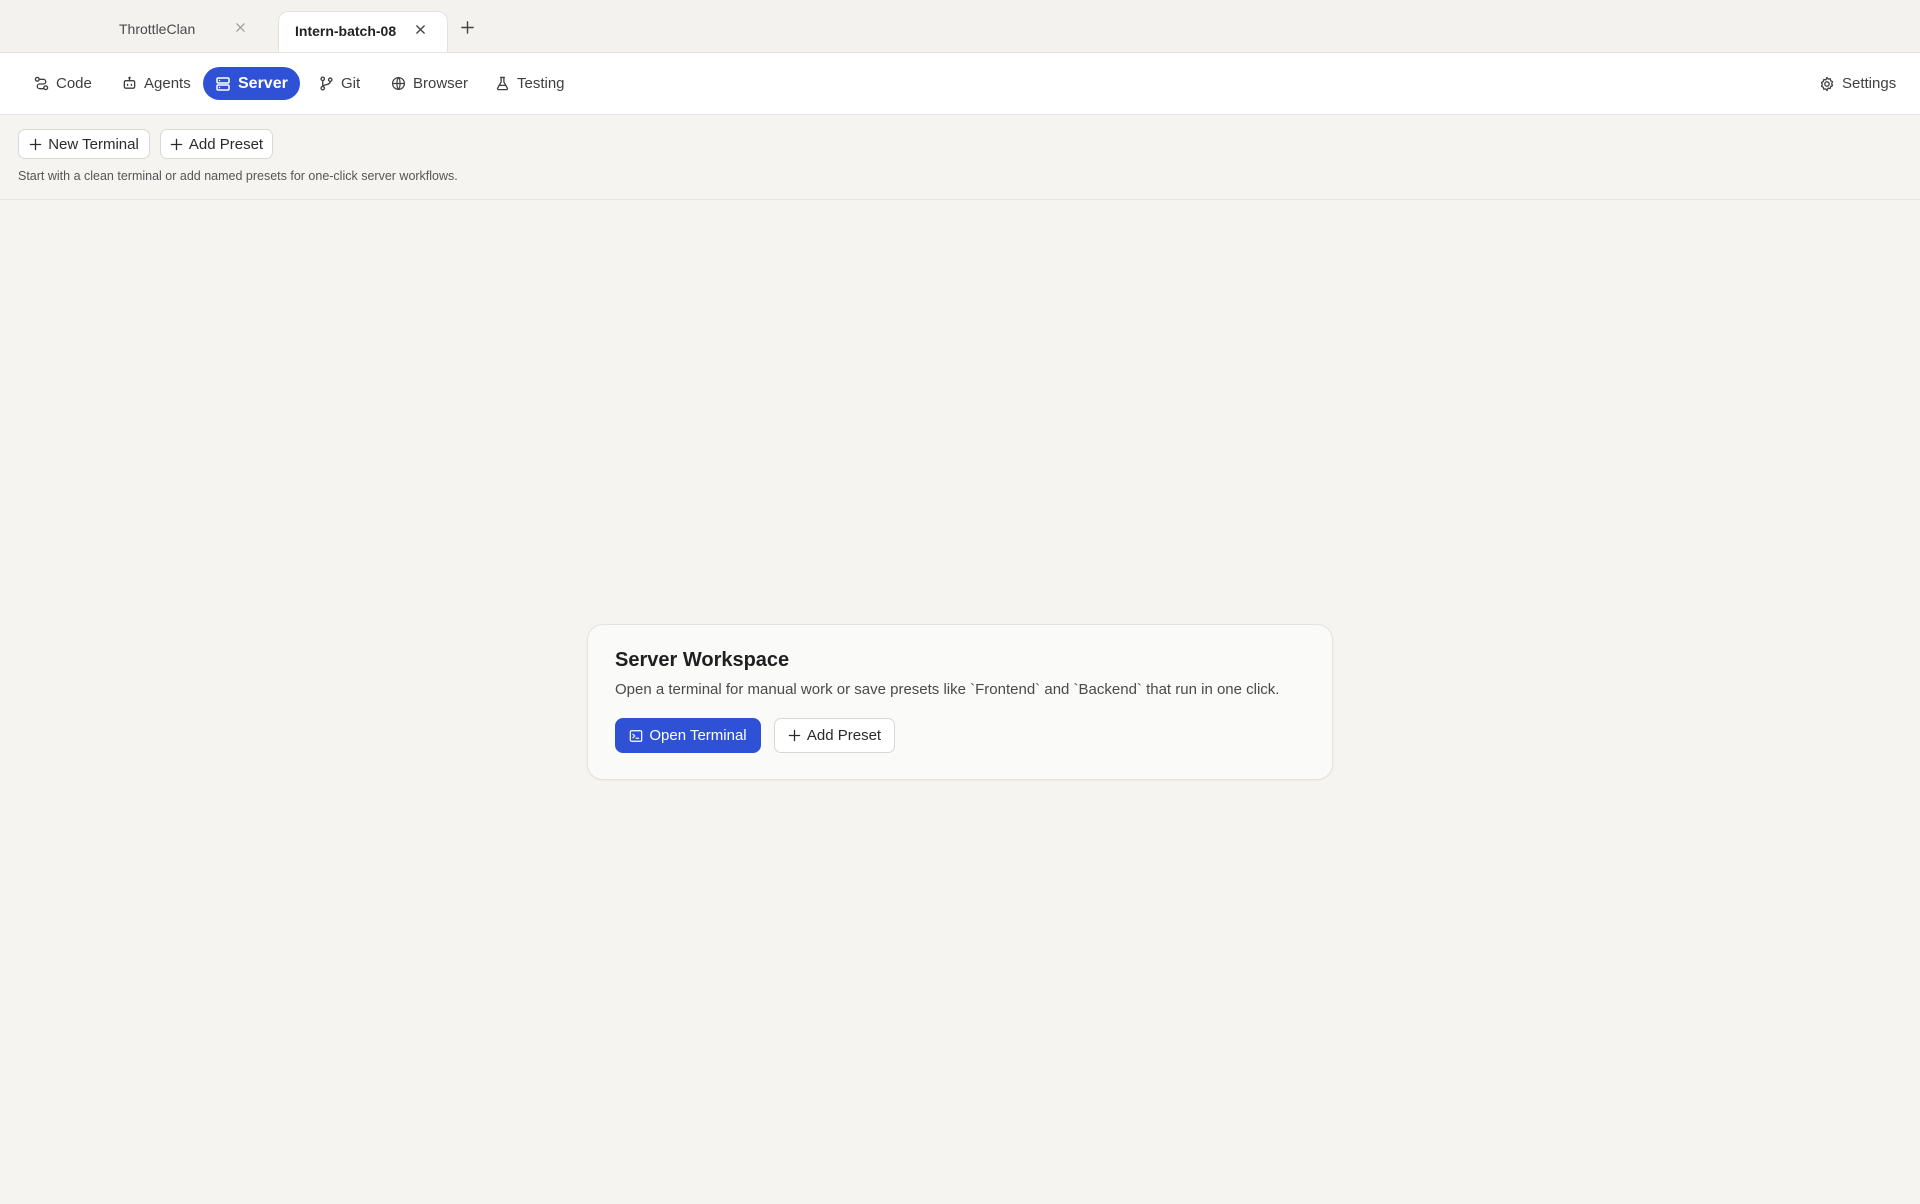  I want to click on nav-item-agents: Agents, so click(156, 83).